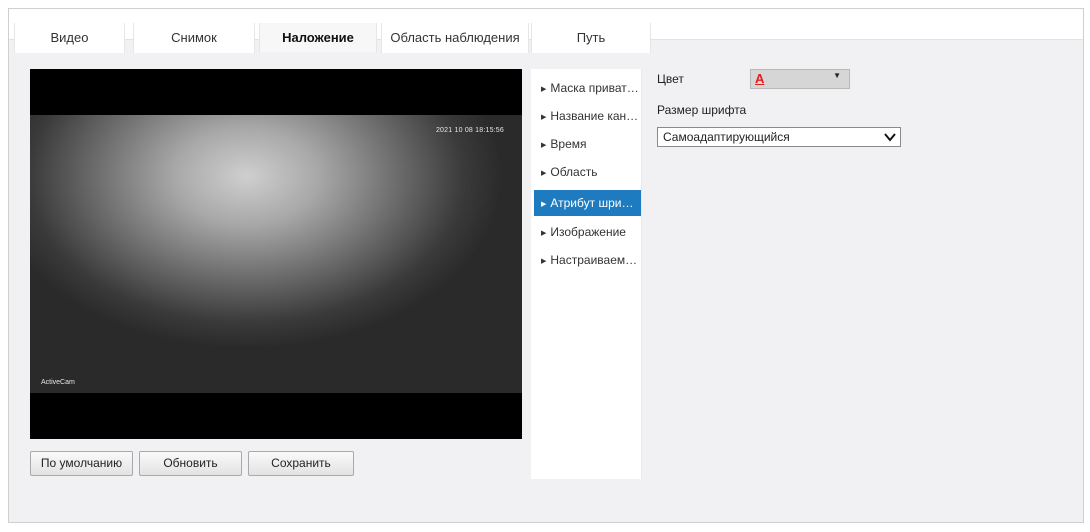  Describe the element at coordinates (58, 382) in the screenshot. I see `osd-channel-name-text: ActiveCam` at that location.